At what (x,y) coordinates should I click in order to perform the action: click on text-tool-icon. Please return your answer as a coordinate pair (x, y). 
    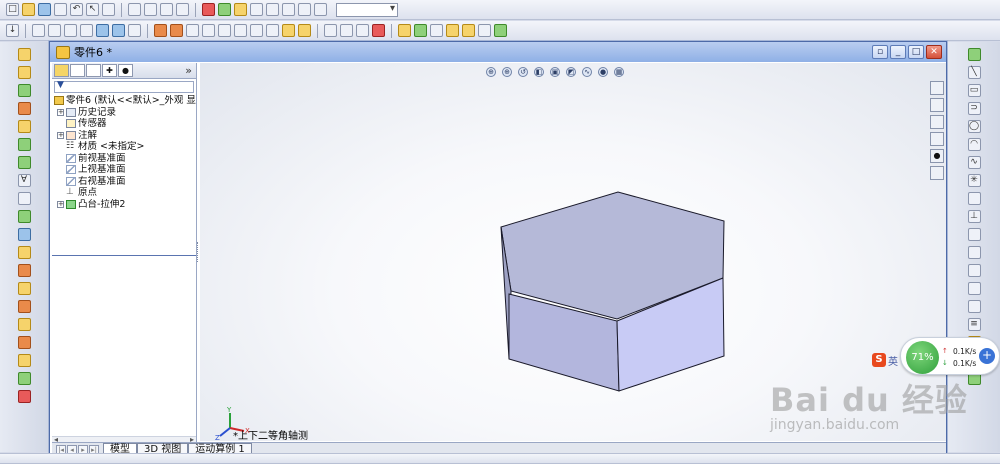
    Looking at the image, I should click on (974, 198).